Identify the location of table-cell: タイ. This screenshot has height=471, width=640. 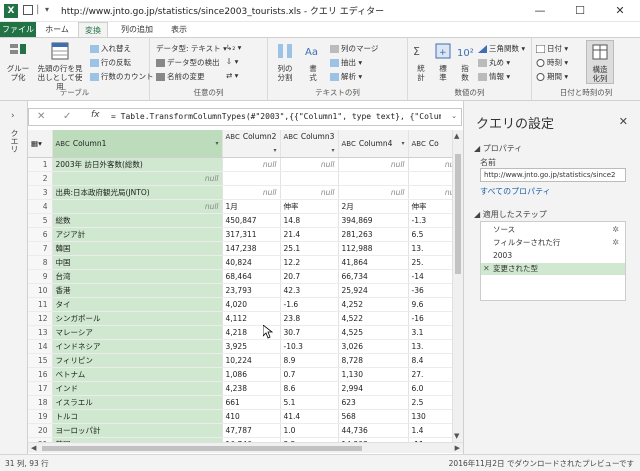
(137, 304).